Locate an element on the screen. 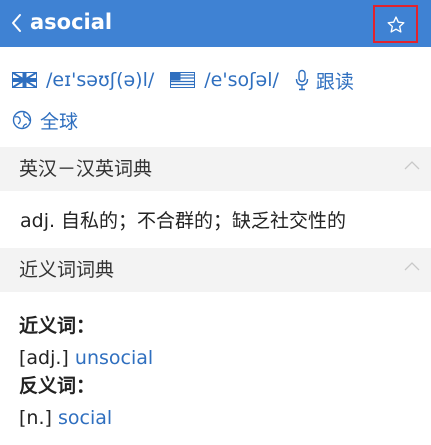  definition-text: adj. 自私的；不合群的；缺乏社交性的 is located at coordinates (183, 221).